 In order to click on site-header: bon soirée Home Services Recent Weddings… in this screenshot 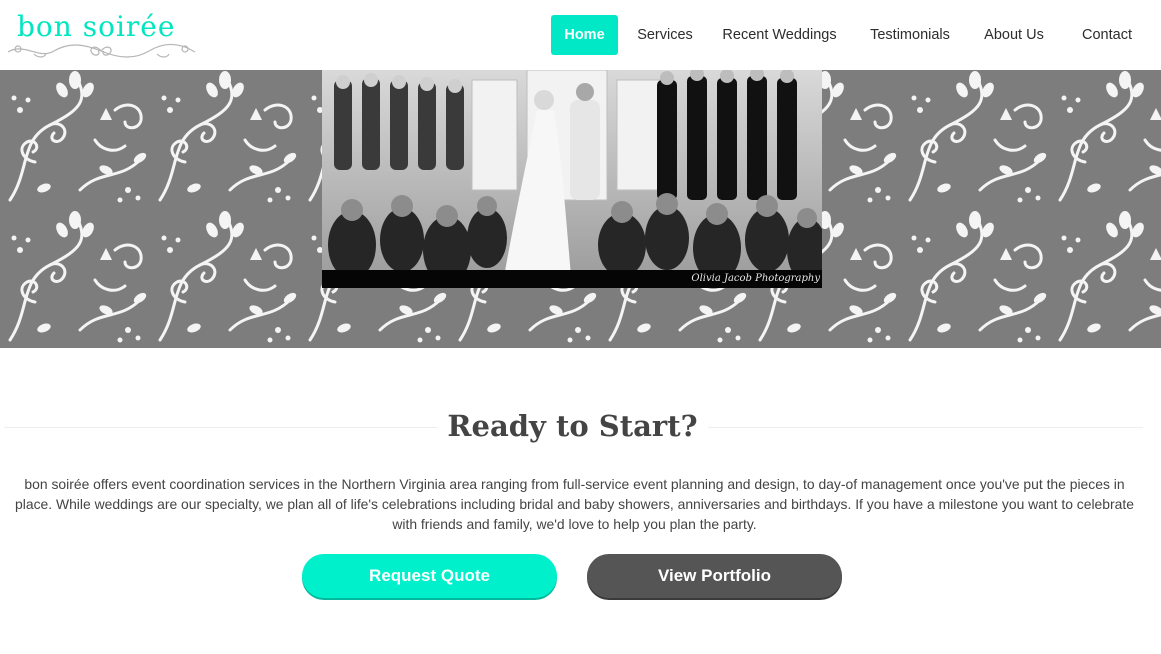, I will do `click(580, 35)`.